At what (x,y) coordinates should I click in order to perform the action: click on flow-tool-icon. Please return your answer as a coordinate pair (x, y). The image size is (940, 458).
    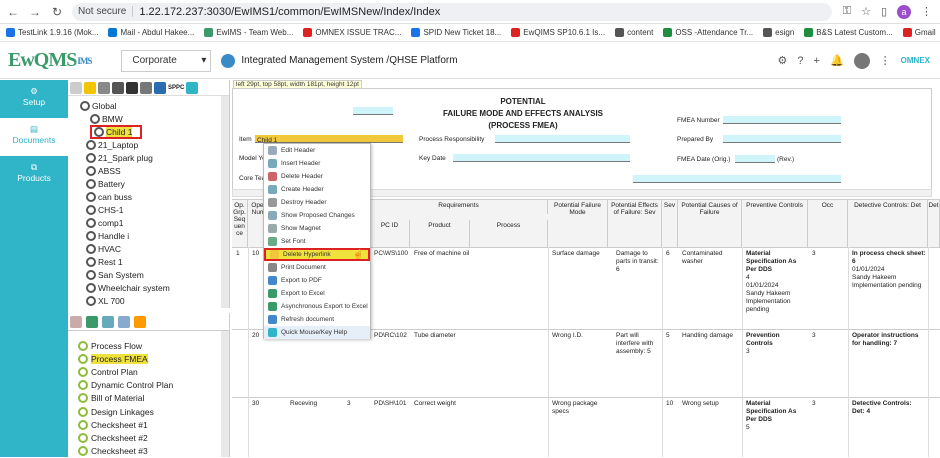
    Looking at the image, I should click on (160, 87).